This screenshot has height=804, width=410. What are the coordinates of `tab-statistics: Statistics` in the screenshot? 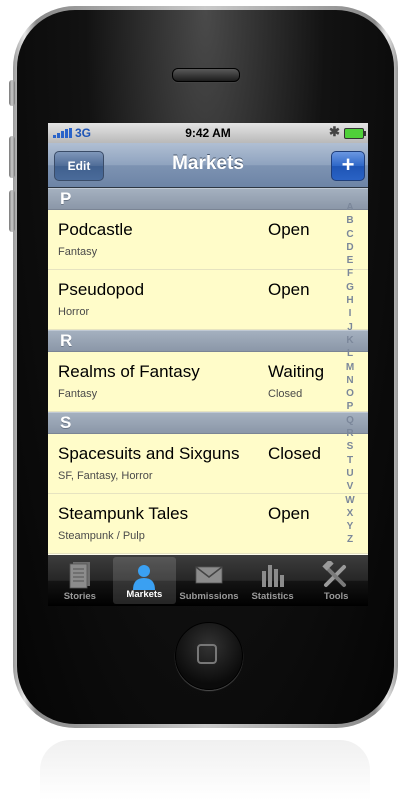 It's located at (273, 580).